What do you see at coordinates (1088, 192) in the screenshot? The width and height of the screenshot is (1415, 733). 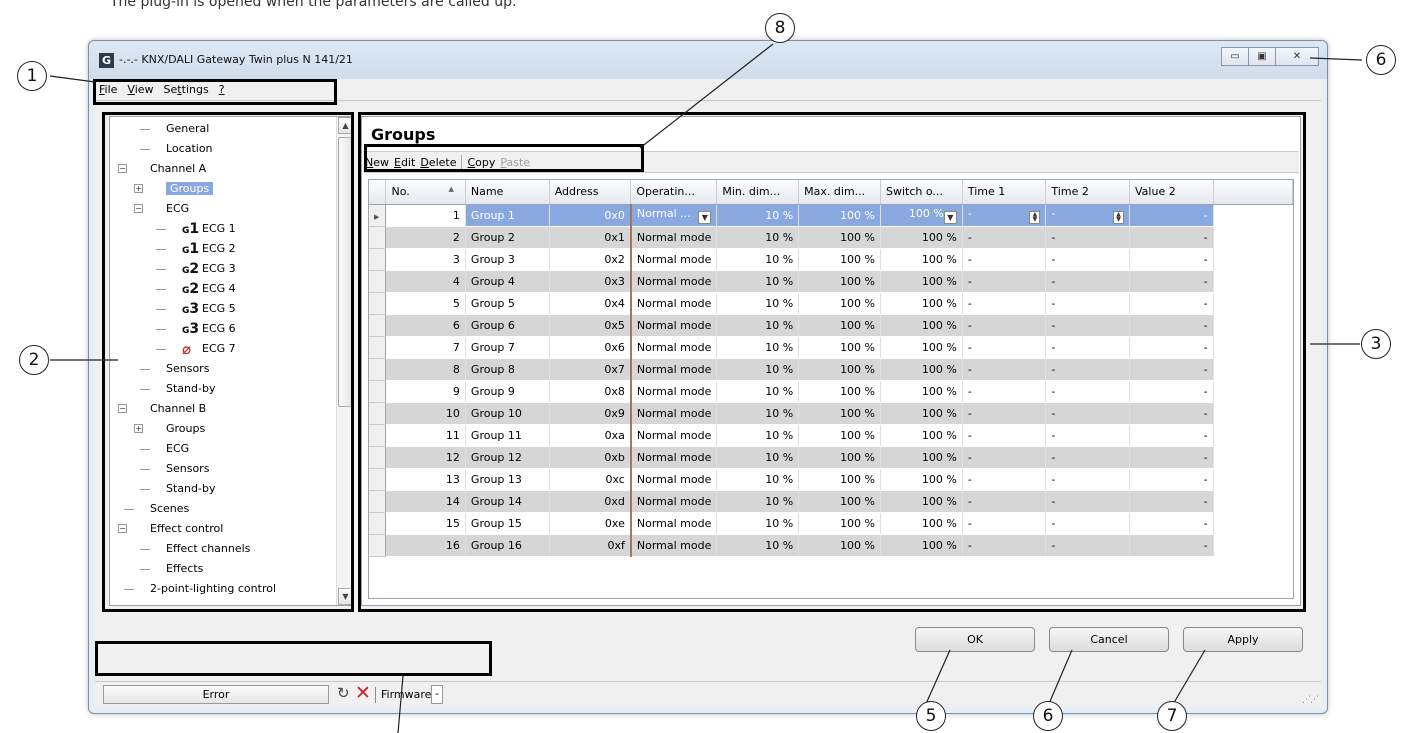 I see `column-header: Time 2` at bounding box center [1088, 192].